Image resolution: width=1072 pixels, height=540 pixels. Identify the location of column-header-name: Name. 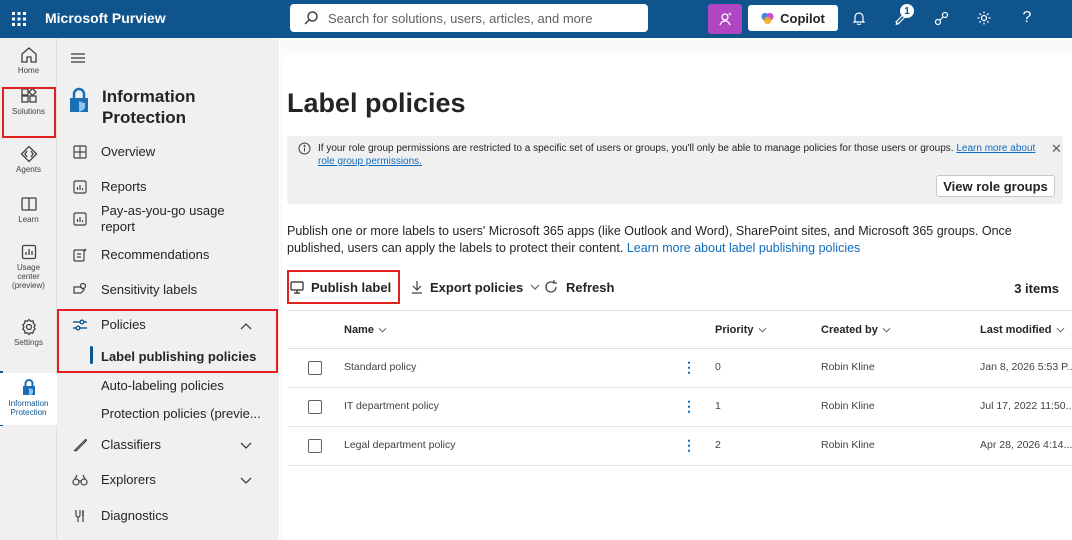
(365, 330).